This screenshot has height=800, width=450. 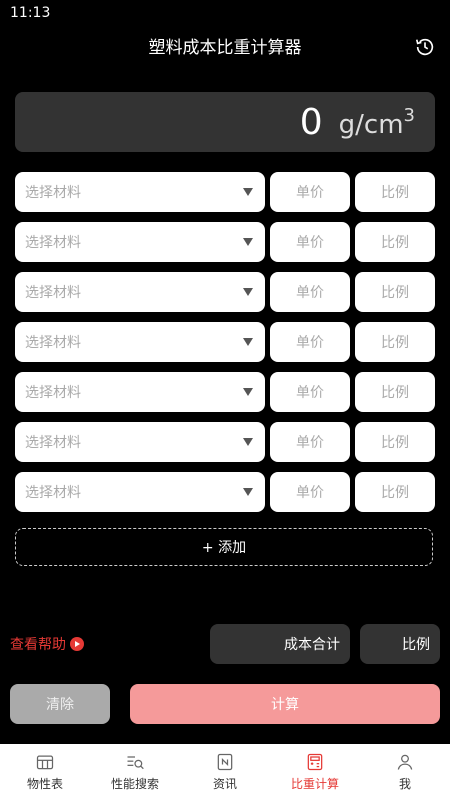 What do you see at coordinates (224, 547) in the screenshot?
I see `add-row-button: + 添加` at bounding box center [224, 547].